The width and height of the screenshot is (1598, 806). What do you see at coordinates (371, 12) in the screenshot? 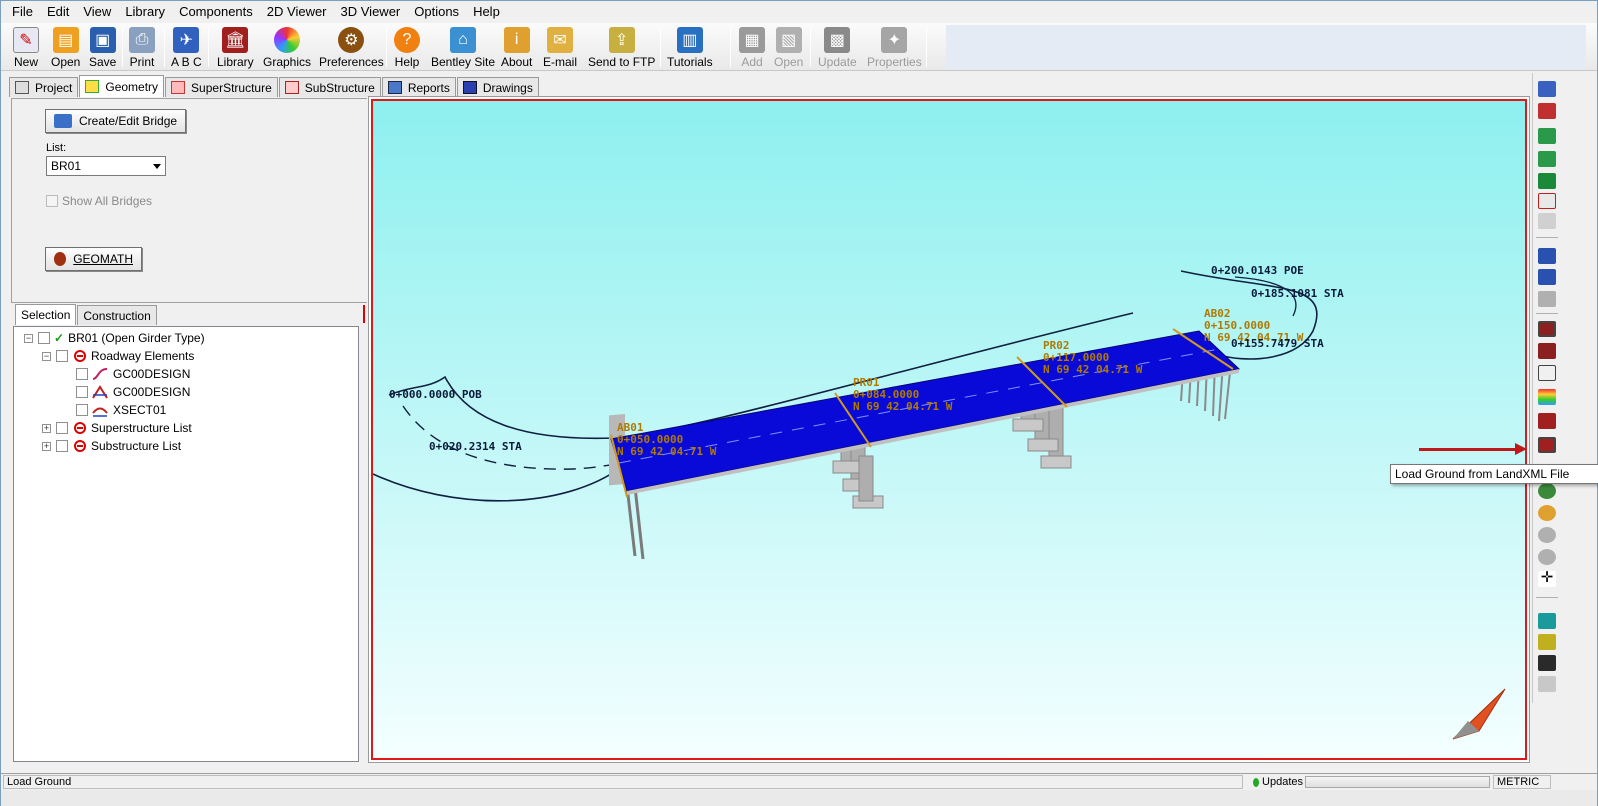
I see `menu-3d-viewer: 3D Viewer` at bounding box center [371, 12].